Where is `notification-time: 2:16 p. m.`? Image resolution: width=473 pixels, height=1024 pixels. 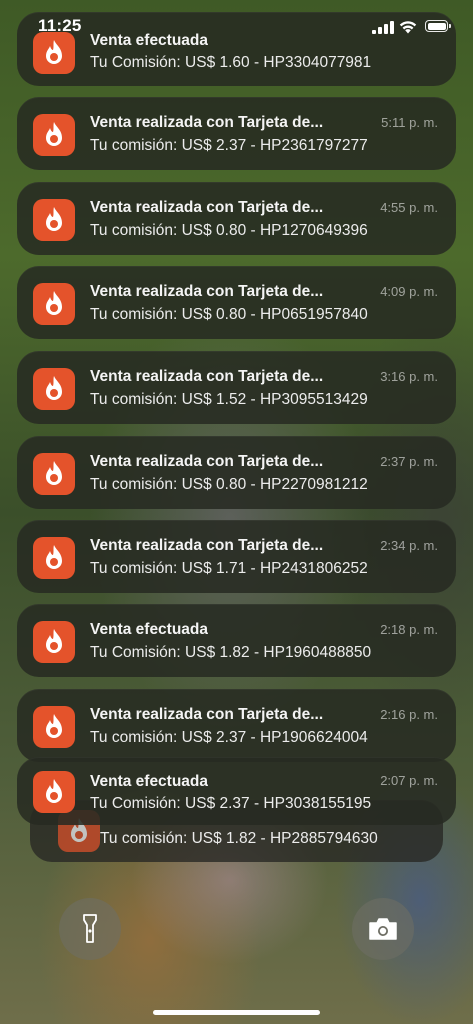
notification-time: 2:16 p. m. is located at coordinates (409, 714).